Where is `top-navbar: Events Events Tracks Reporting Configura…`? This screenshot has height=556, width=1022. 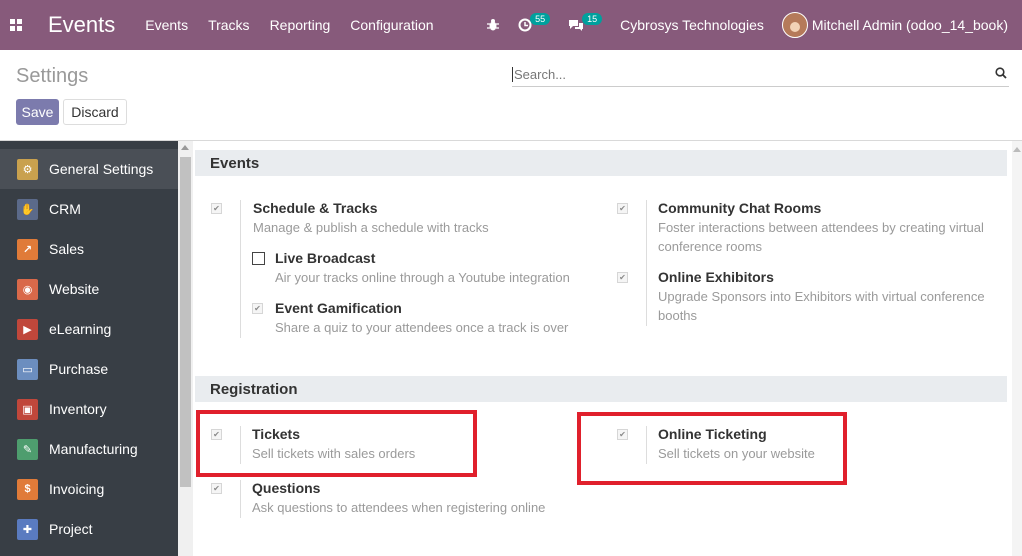 top-navbar: Events Events Tracks Reporting Configura… is located at coordinates (511, 25).